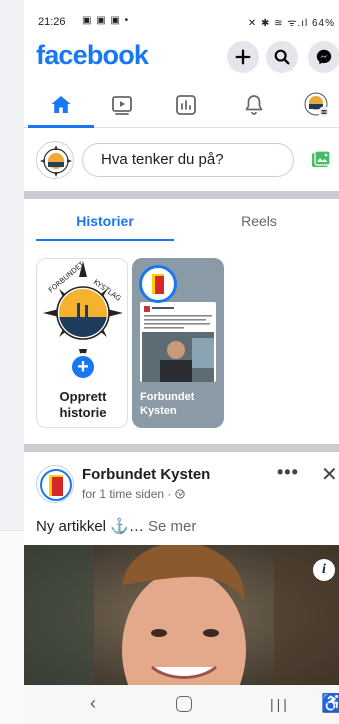 This screenshot has width=339, height=724. I want to click on club-logo-icon, so click(56, 161).